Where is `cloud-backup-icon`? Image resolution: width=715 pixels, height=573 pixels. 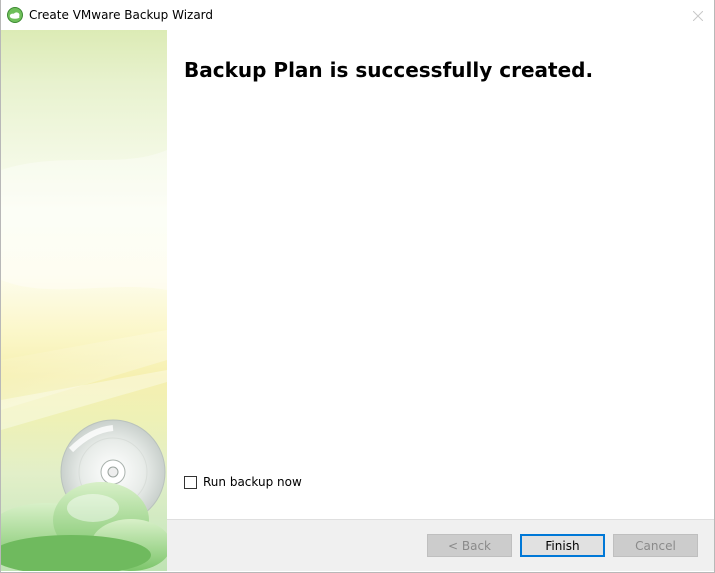
cloud-backup-icon is located at coordinates (15, 15).